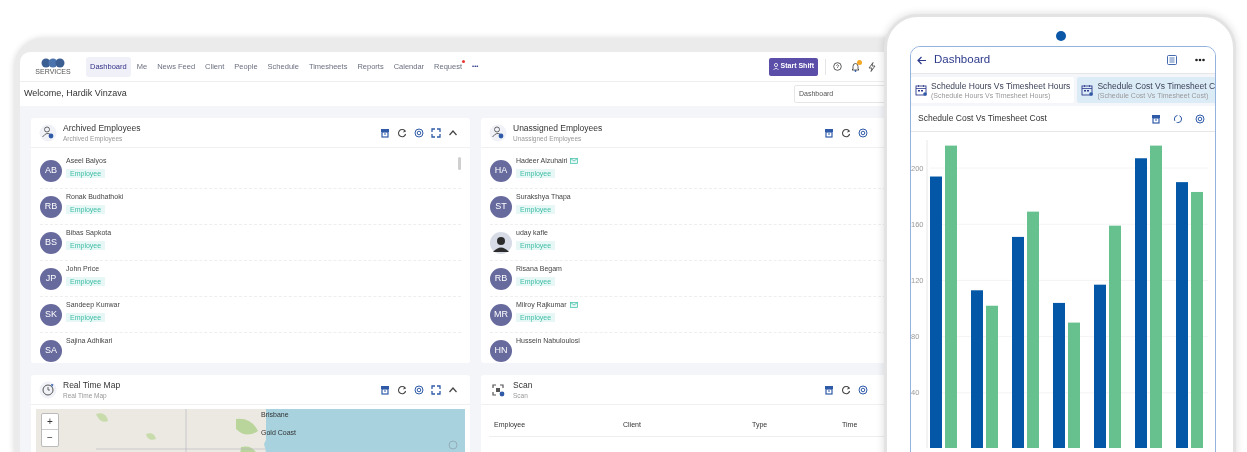 The height and width of the screenshot is (452, 1247). I want to click on screen-title: Dashboard, so click(962, 60).